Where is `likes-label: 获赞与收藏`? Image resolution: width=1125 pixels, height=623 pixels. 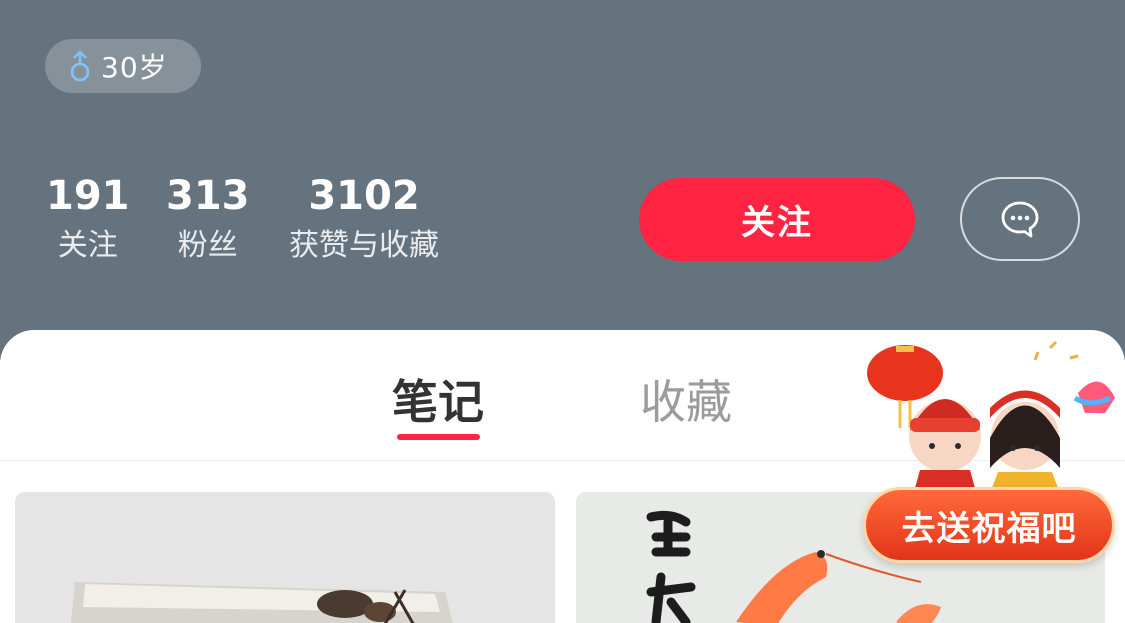
likes-label: 获赞与收藏 is located at coordinates (364, 245).